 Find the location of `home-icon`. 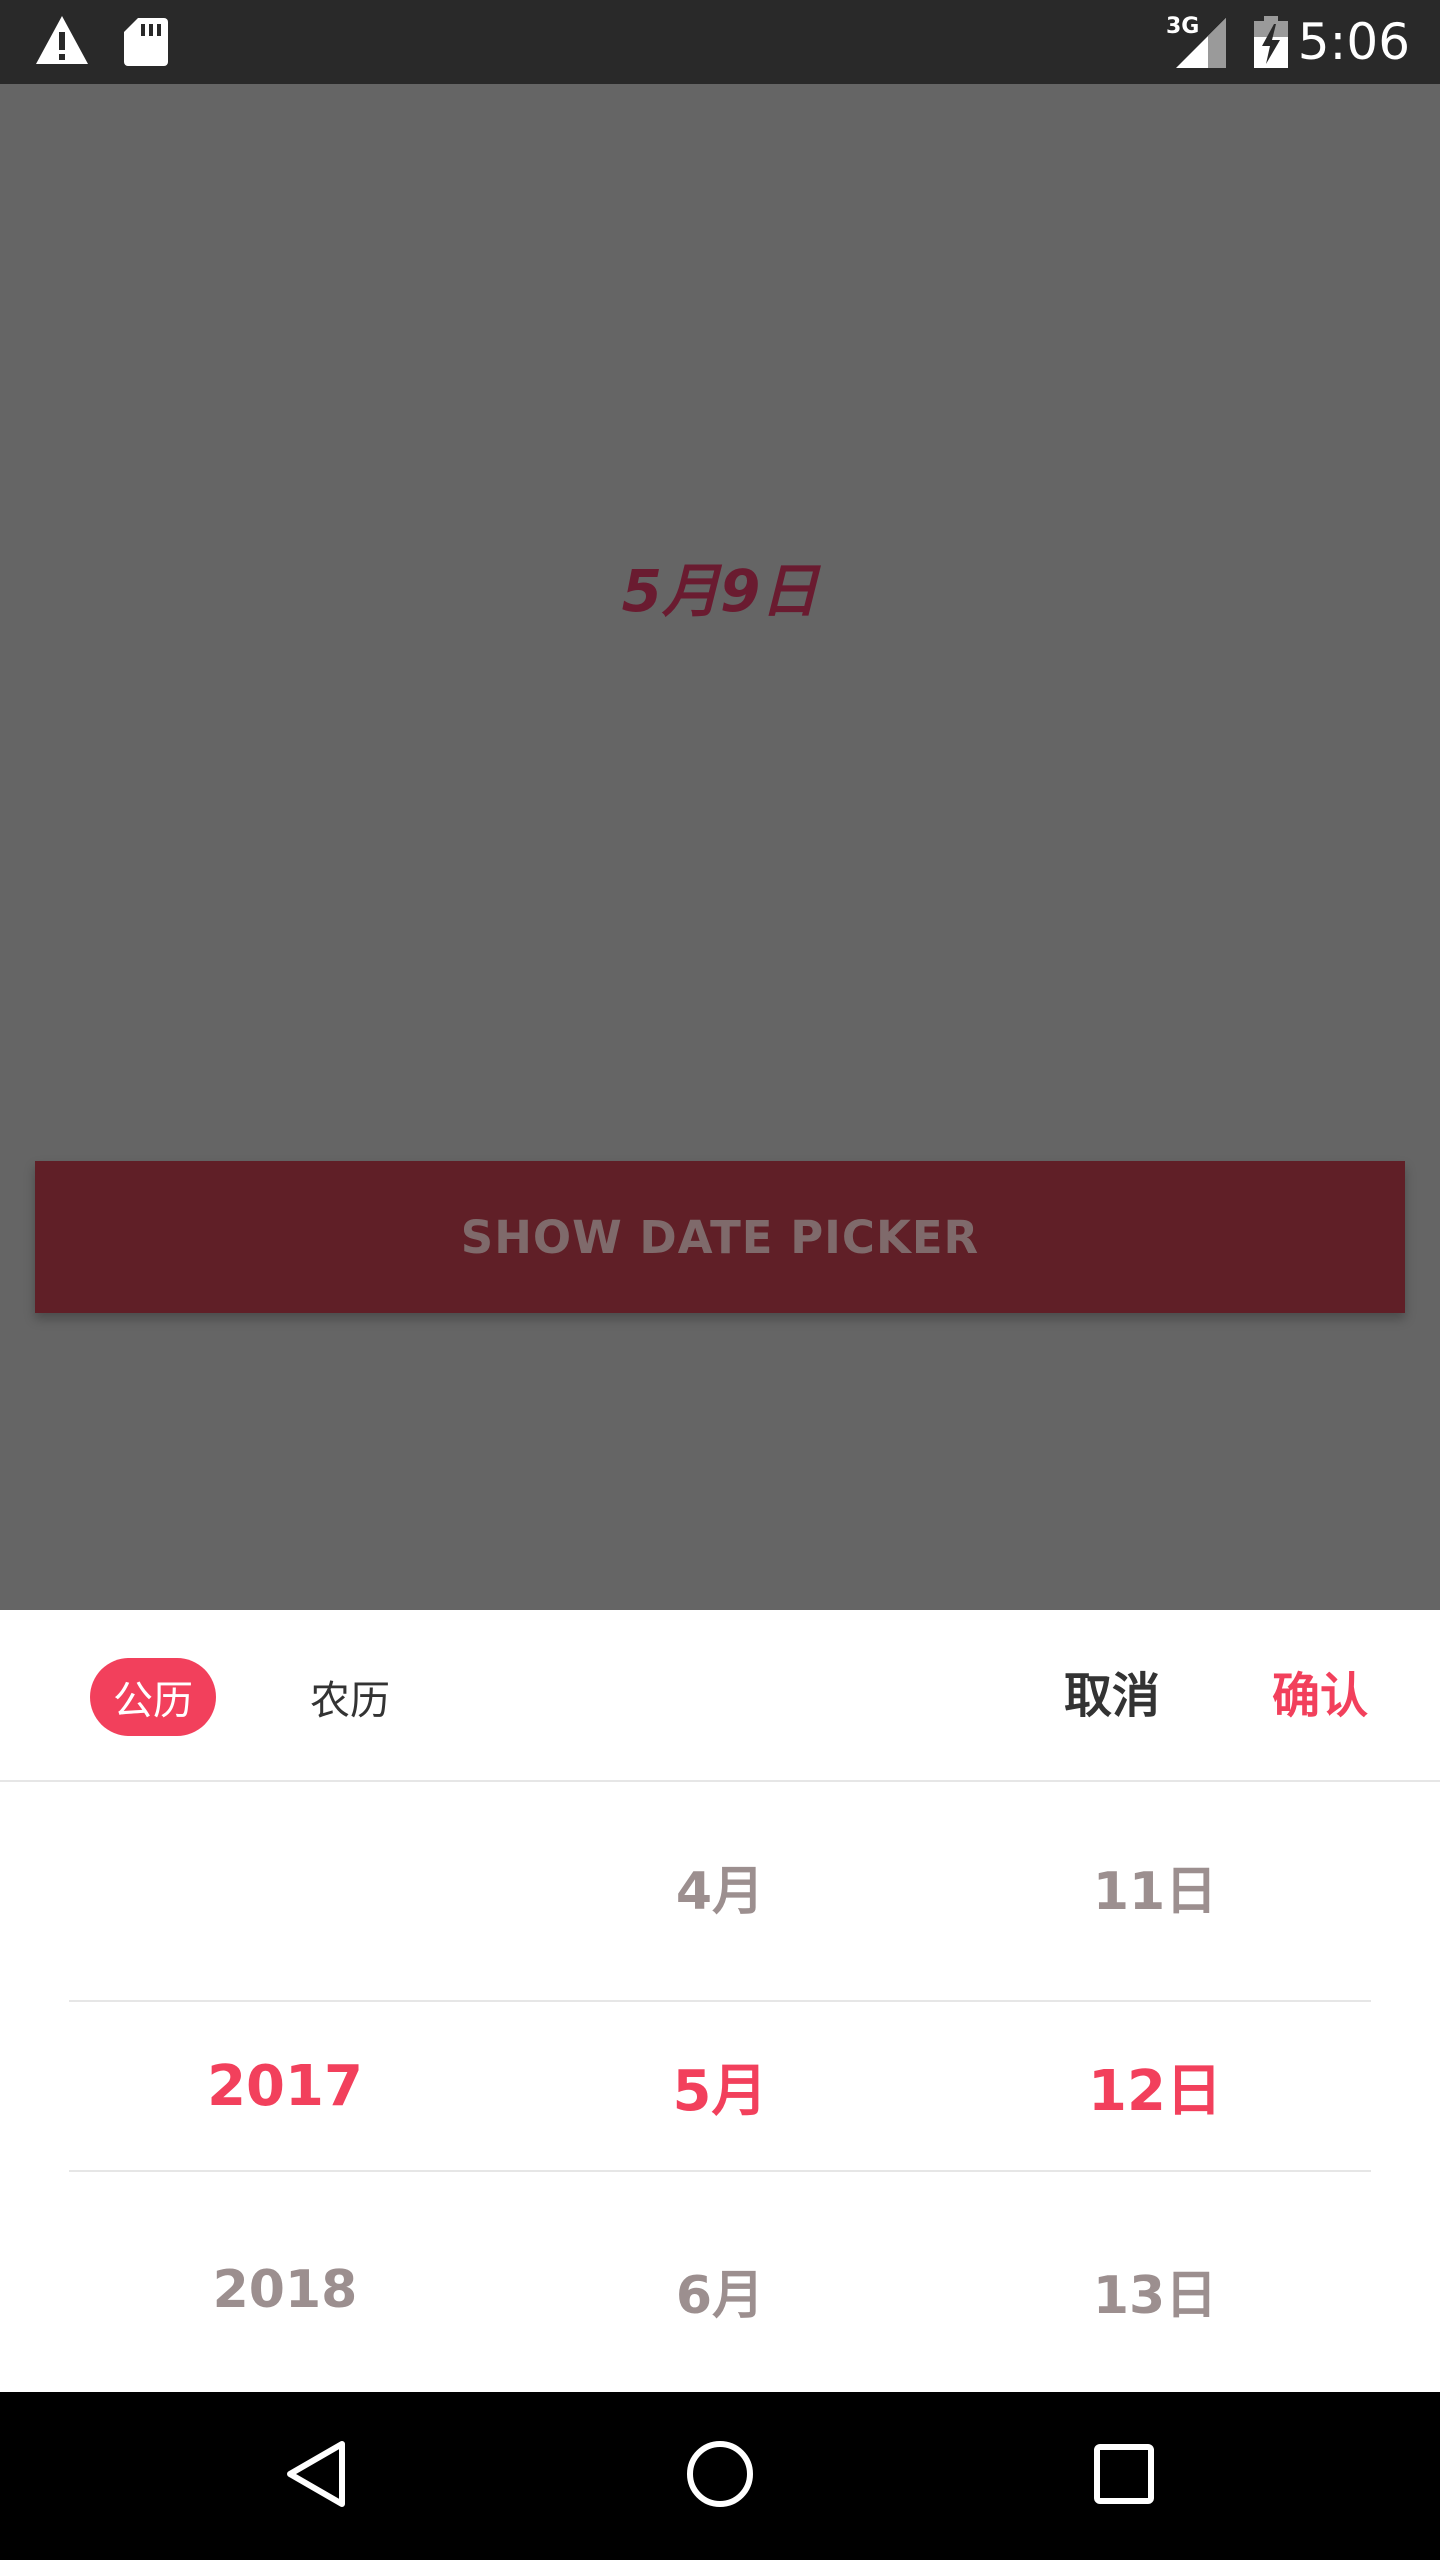

home-icon is located at coordinates (720, 2476).